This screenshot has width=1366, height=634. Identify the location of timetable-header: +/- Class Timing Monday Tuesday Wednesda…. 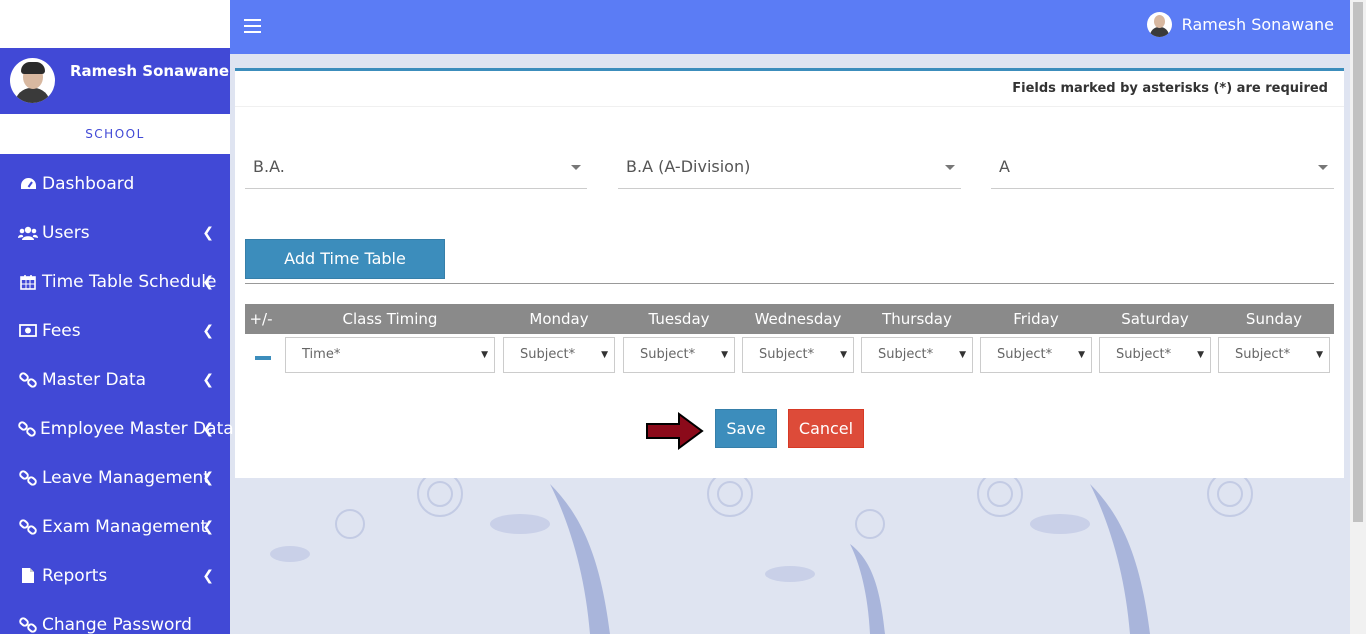
(789, 319).